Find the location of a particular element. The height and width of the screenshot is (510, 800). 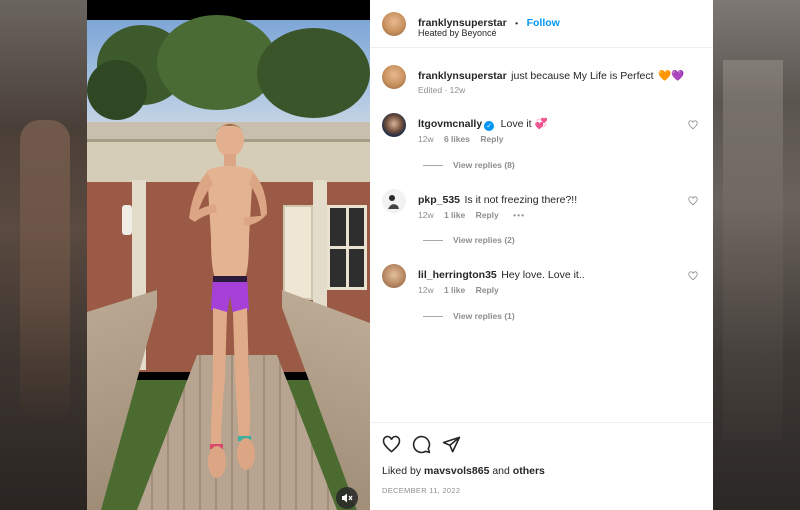

liked-by-and: and is located at coordinates (501, 471).